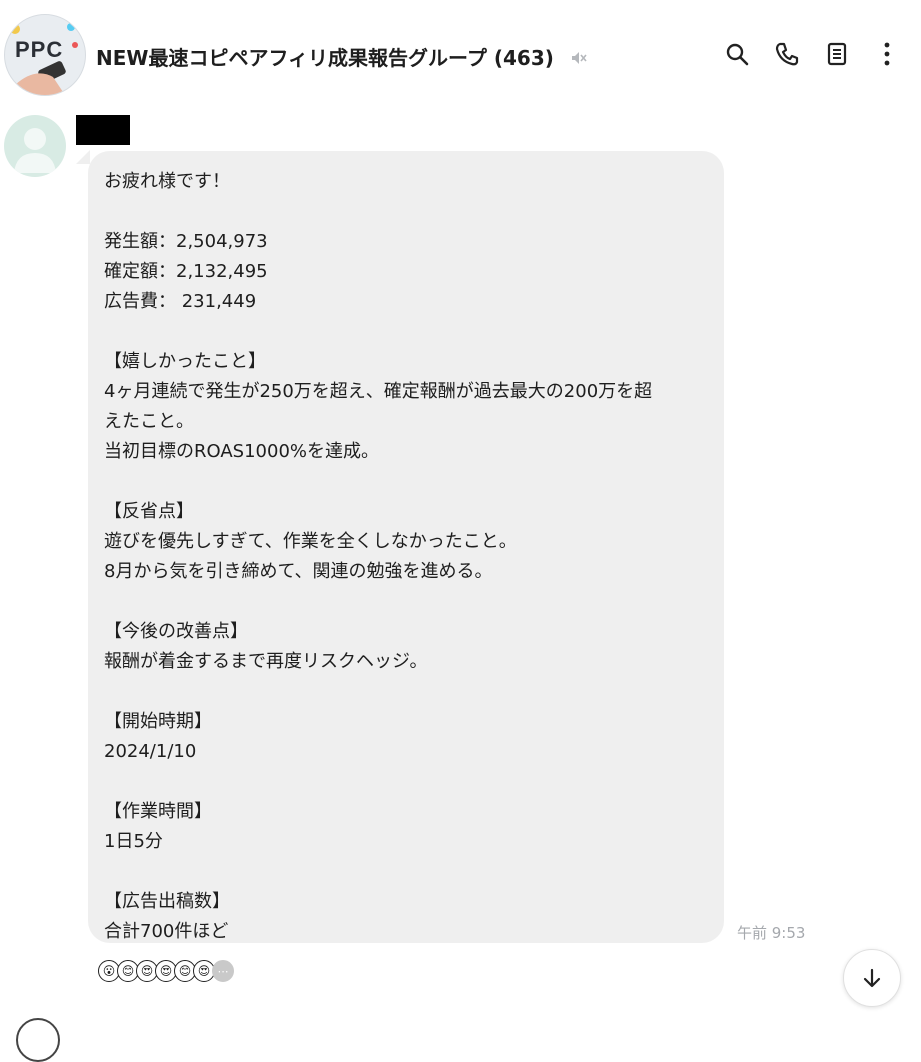 Image resolution: width=921 pixels, height=1062 pixels. What do you see at coordinates (737, 54) in the screenshot?
I see `search-icon` at bounding box center [737, 54].